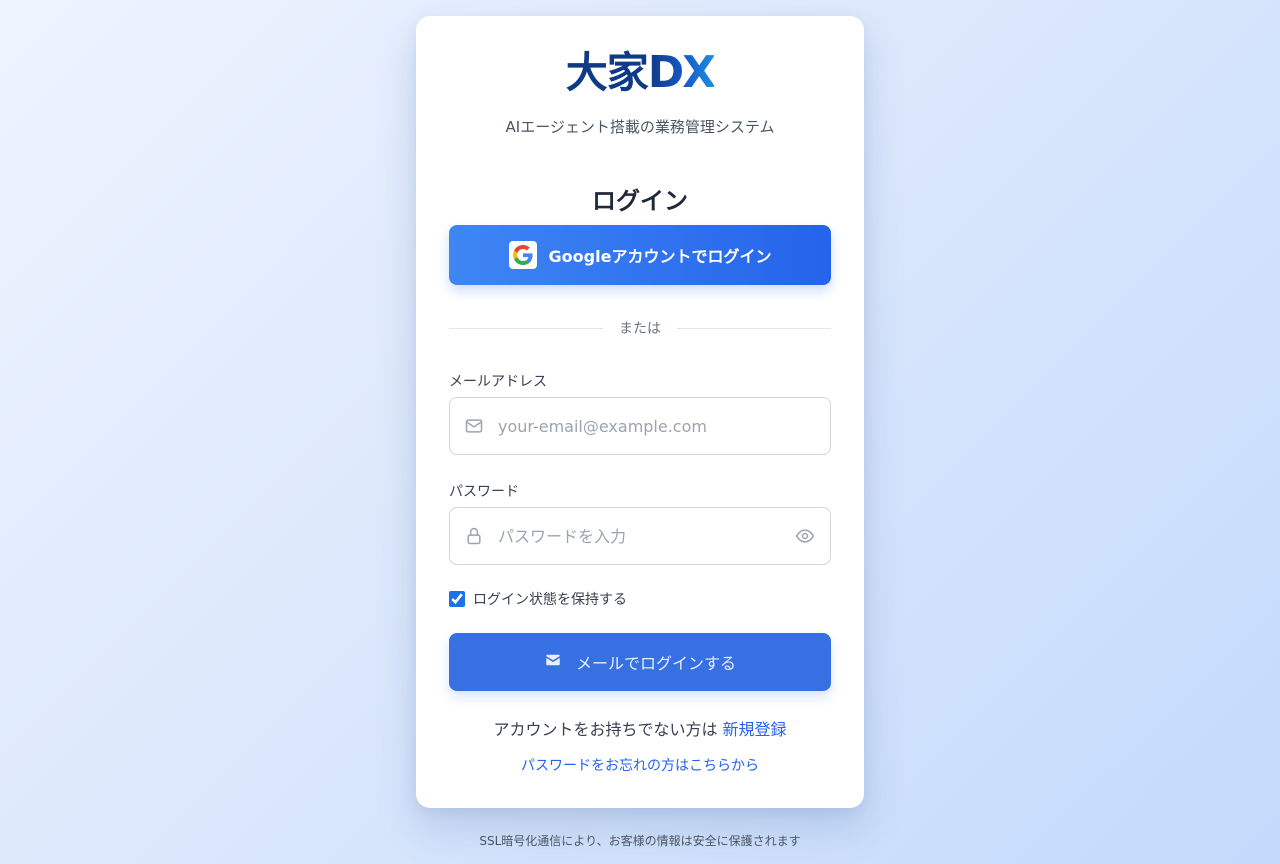  What do you see at coordinates (664, 426) in the screenshot?
I see `email-input` at bounding box center [664, 426].